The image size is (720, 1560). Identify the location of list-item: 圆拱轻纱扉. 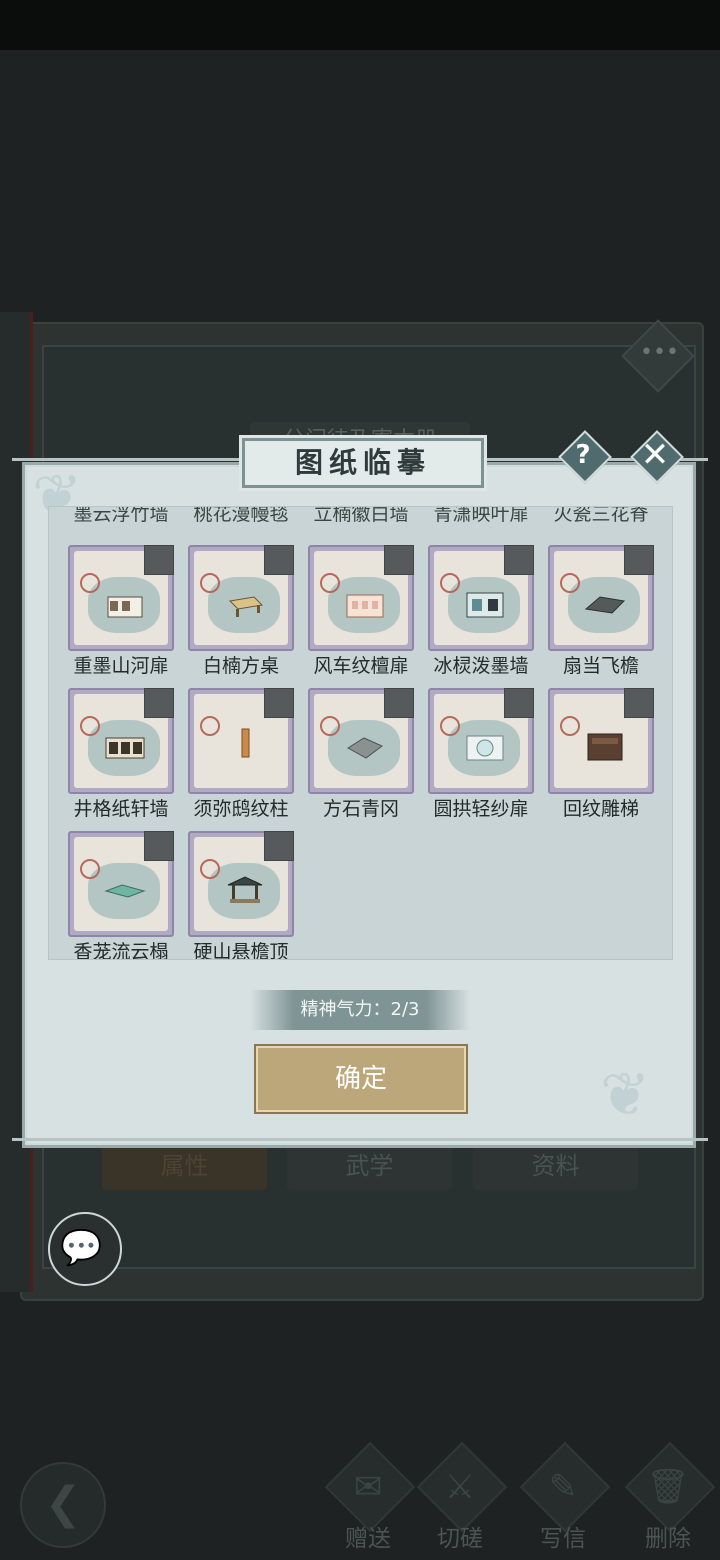
(481, 757).